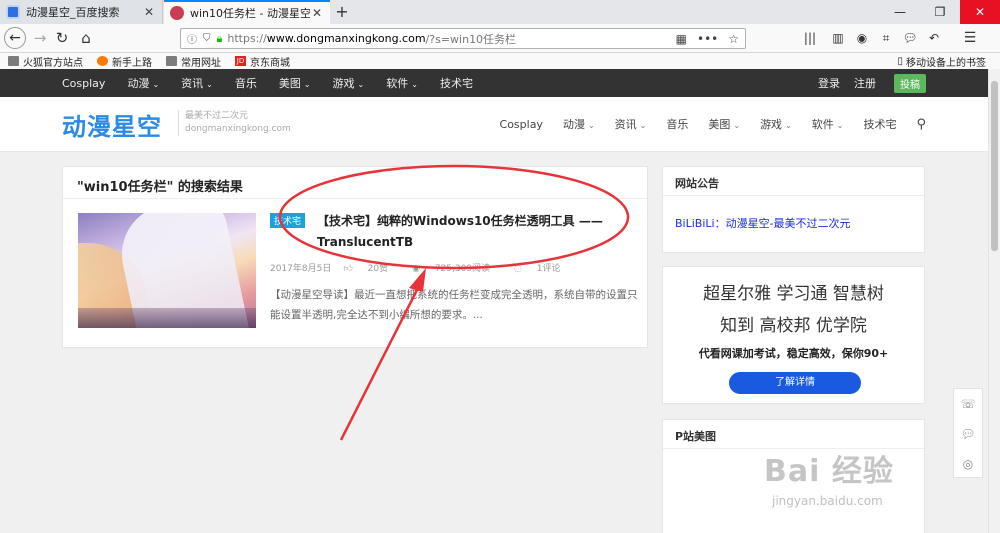  I want to click on baidu-jingyan-watermark: Bai 经验 jingyan.baidu.com, so click(864, 481).